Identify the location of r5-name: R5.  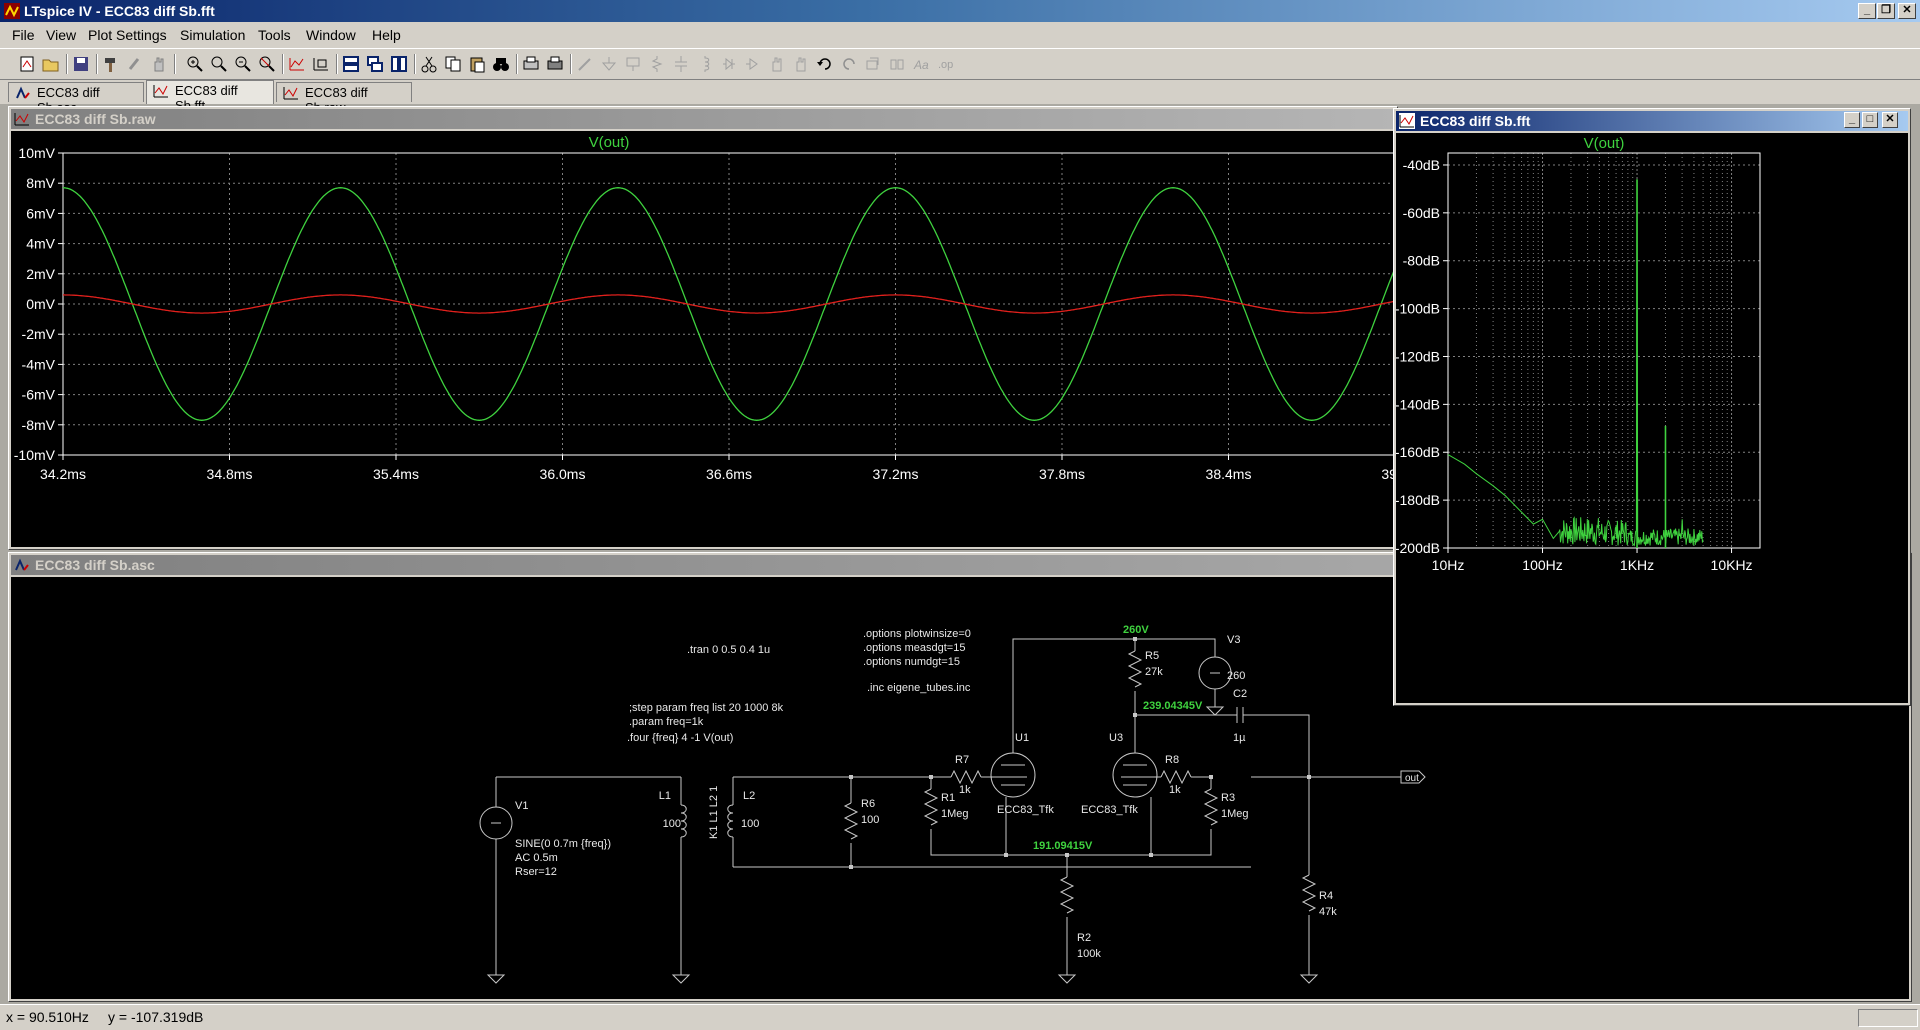
(1152, 656).